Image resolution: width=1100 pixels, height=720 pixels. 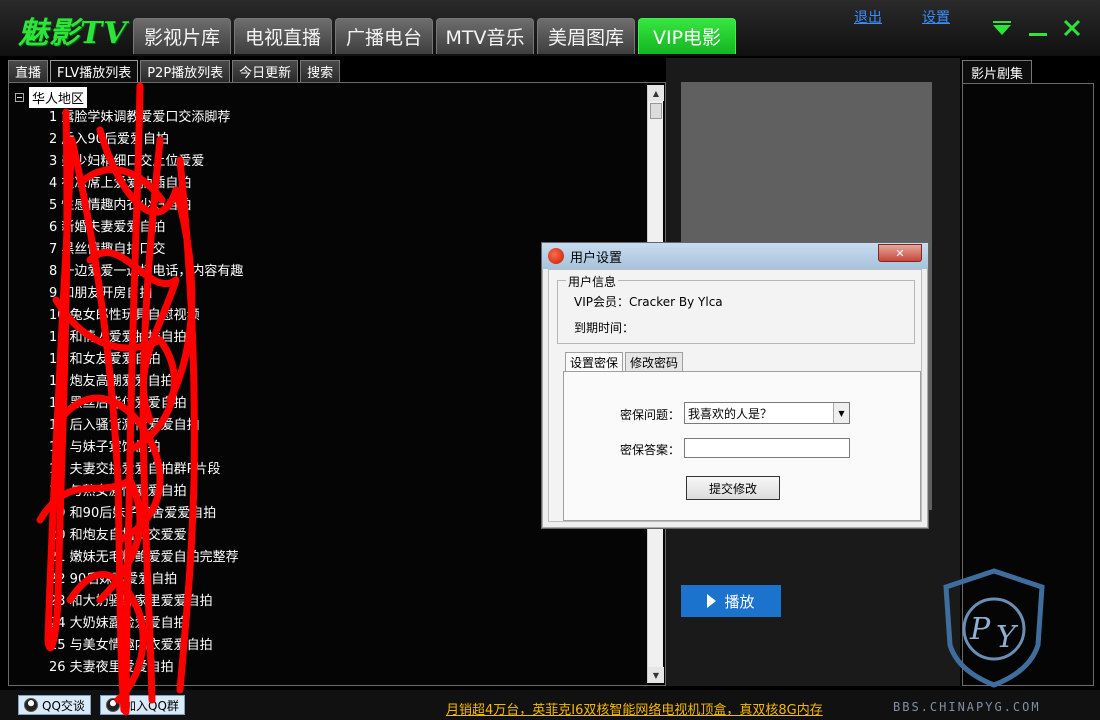 I want to click on tree-item: 7 黑丝情趣自拍口交, so click(x=146, y=250).